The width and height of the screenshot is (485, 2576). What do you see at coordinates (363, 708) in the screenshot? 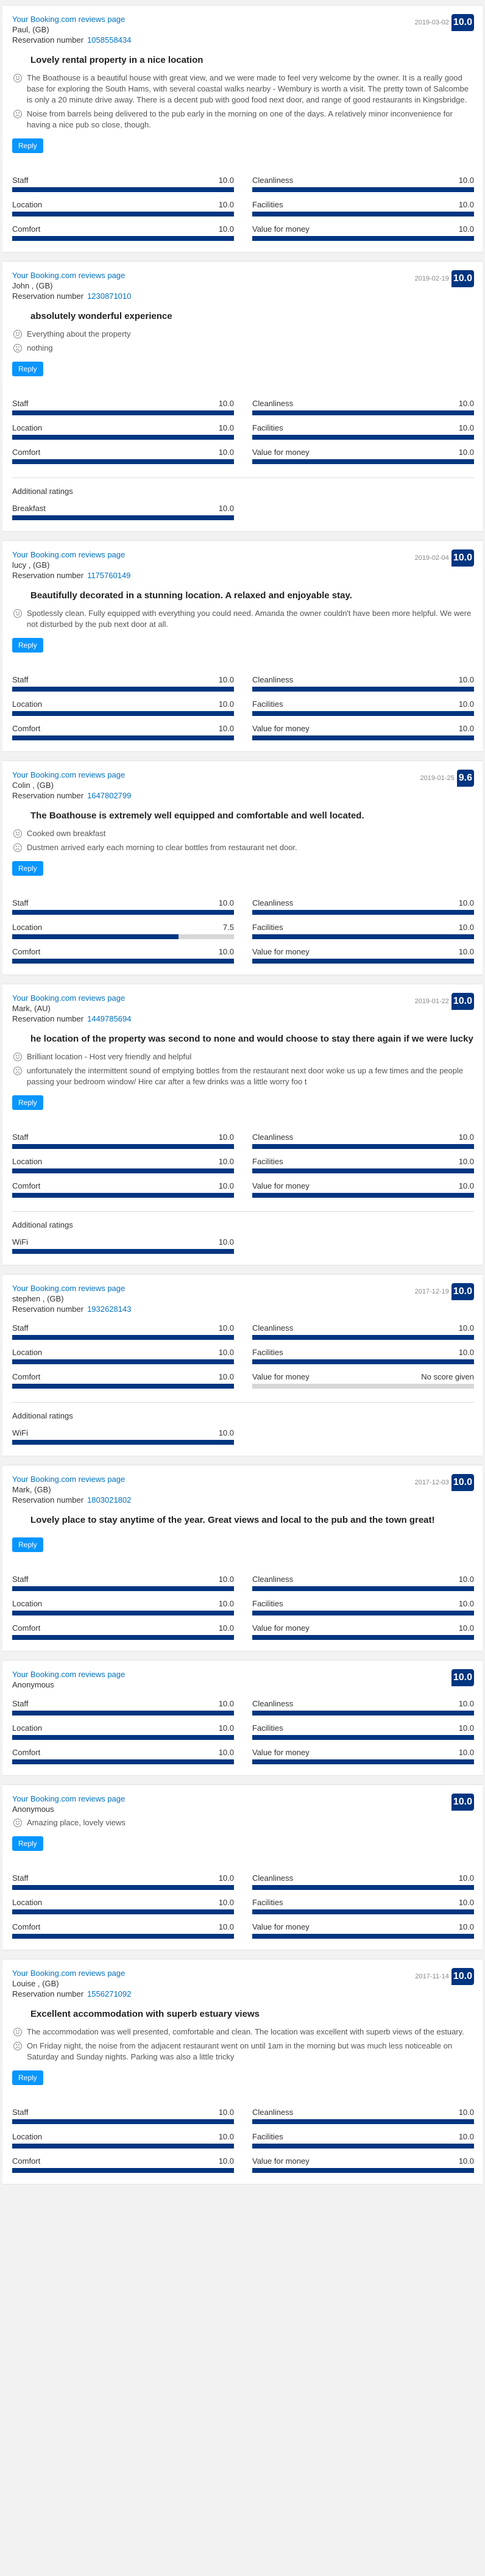
I see `rating-item: Facilities 10.0` at bounding box center [363, 708].